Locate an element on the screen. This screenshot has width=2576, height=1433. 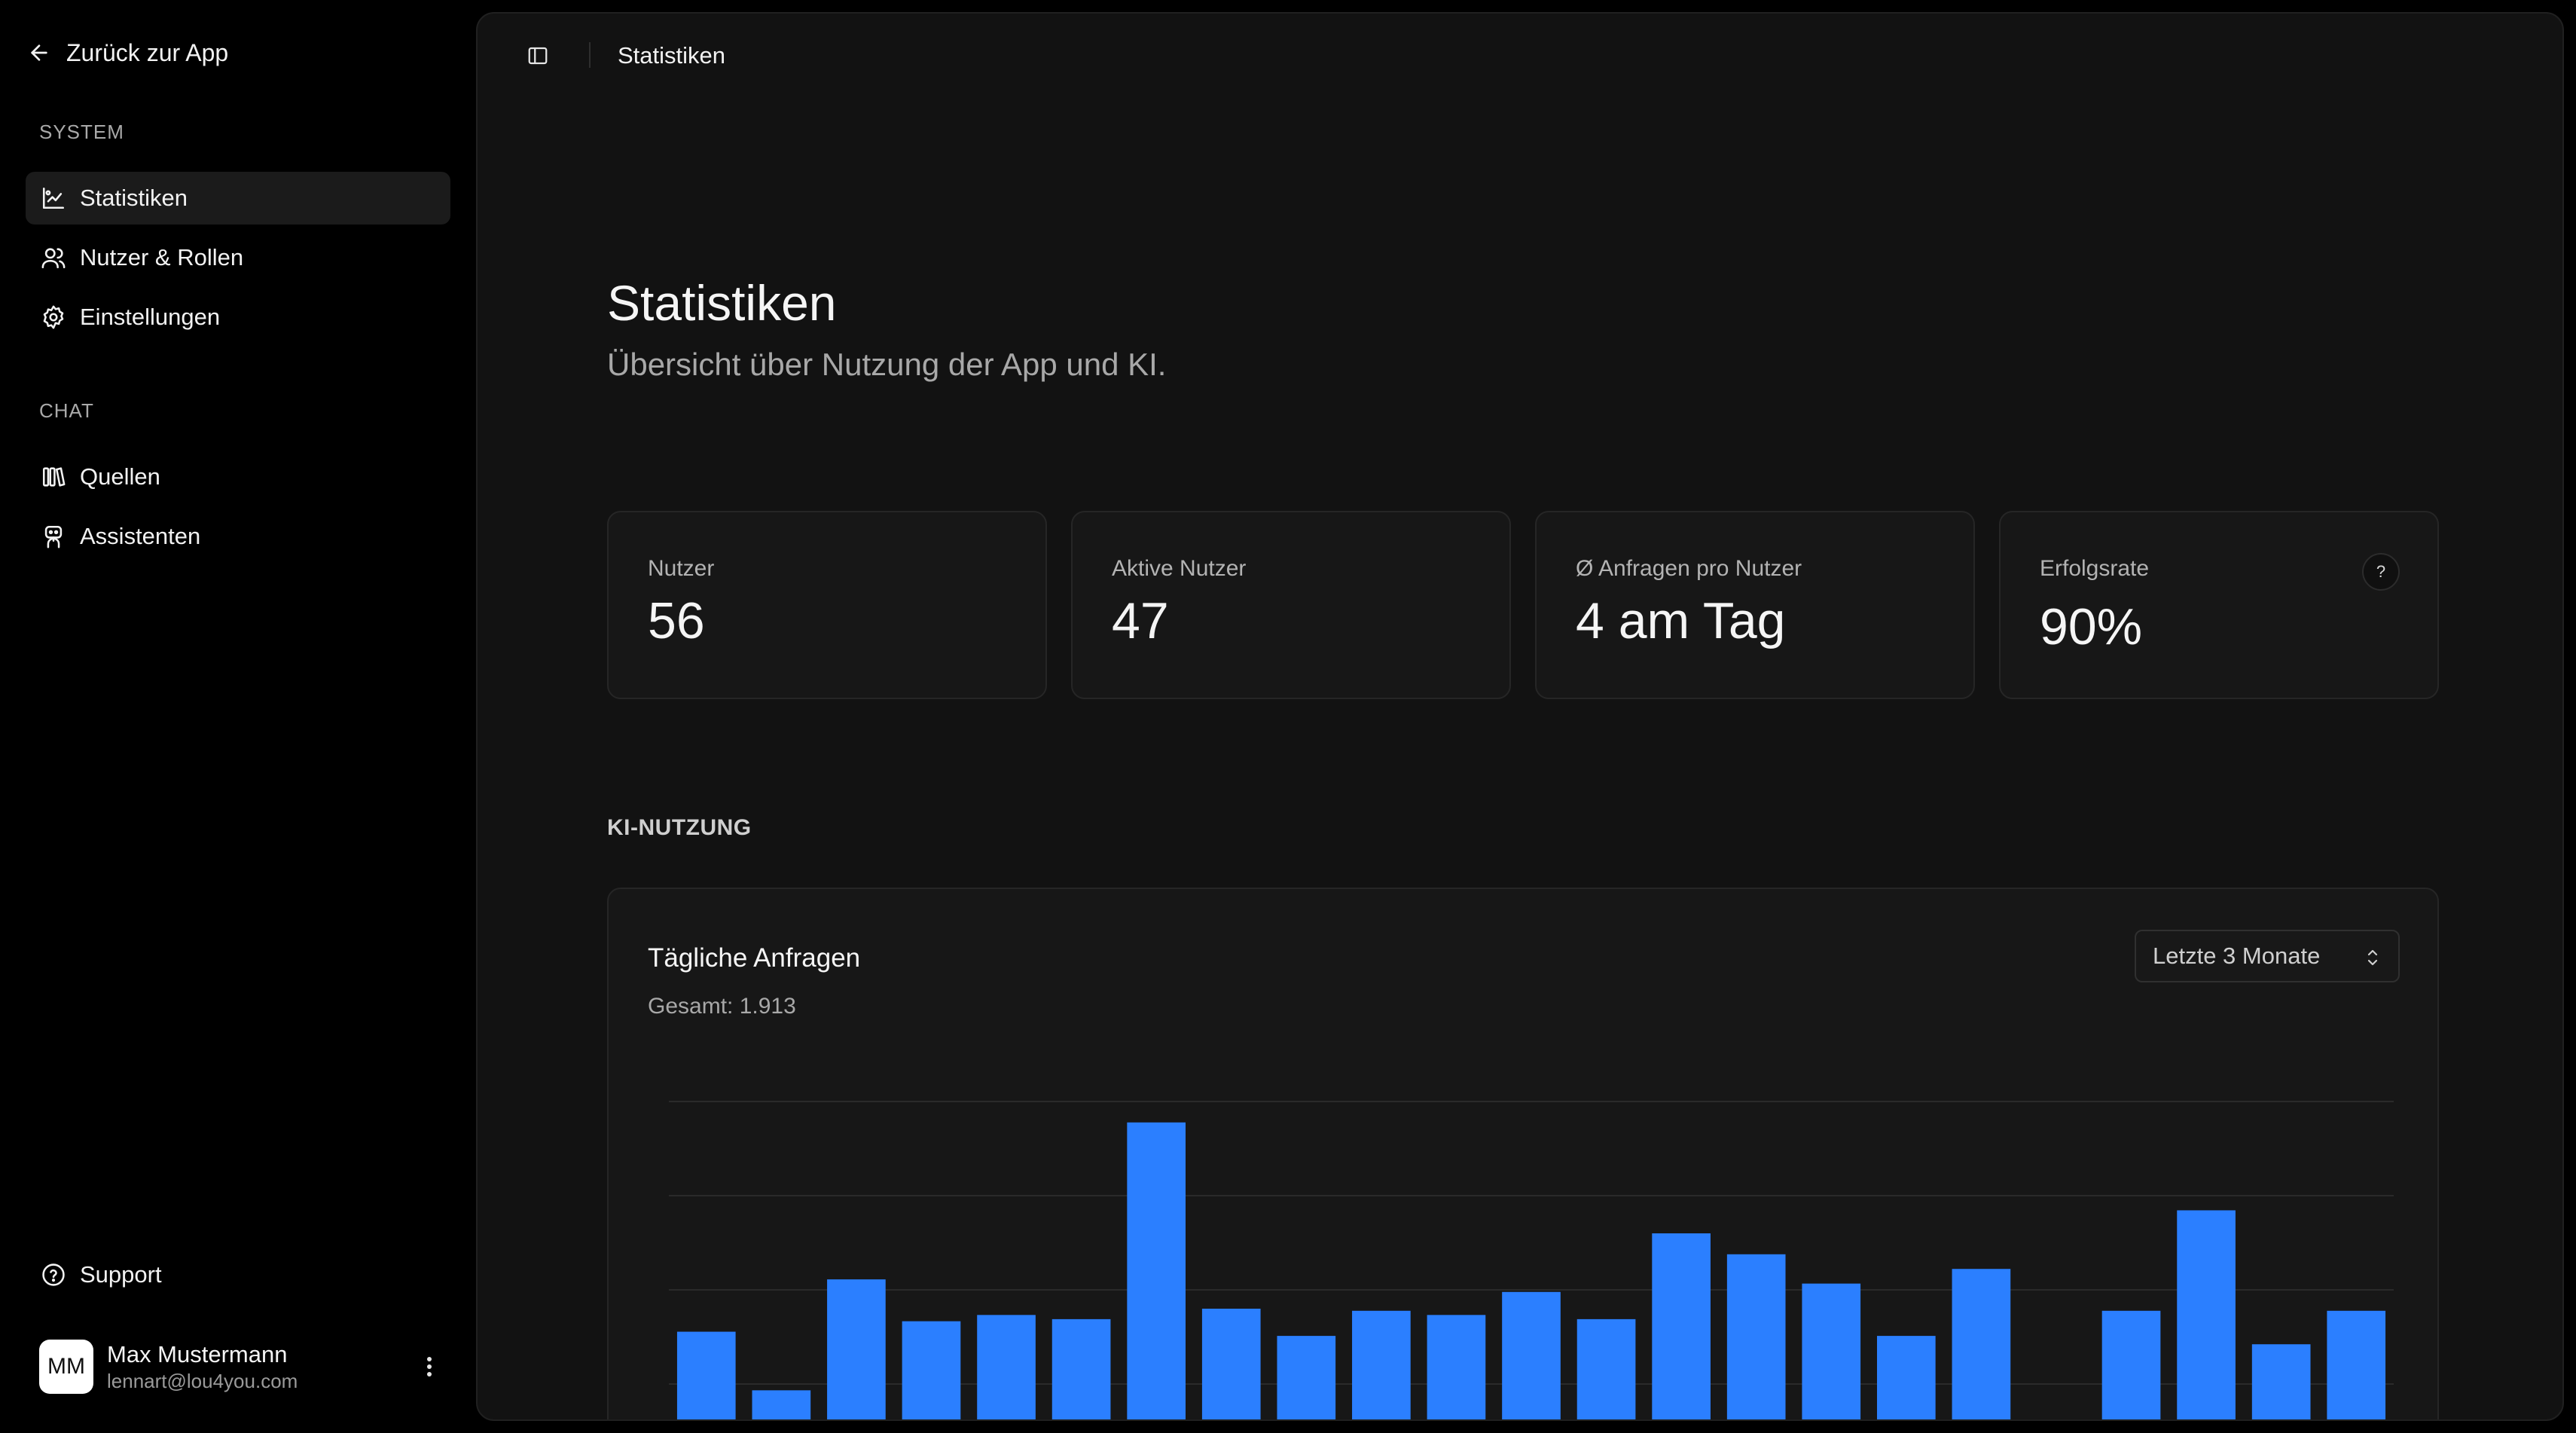
stat-card-erfolgsrate: Erfolgsrate 90% ? is located at coordinates (2219, 605).